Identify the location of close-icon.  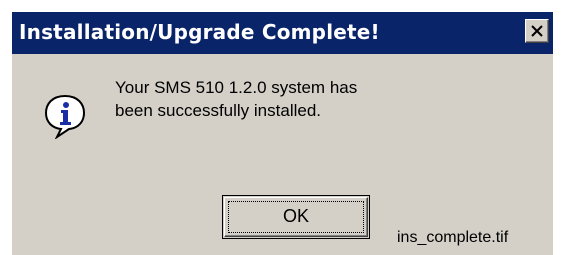
(537, 31).